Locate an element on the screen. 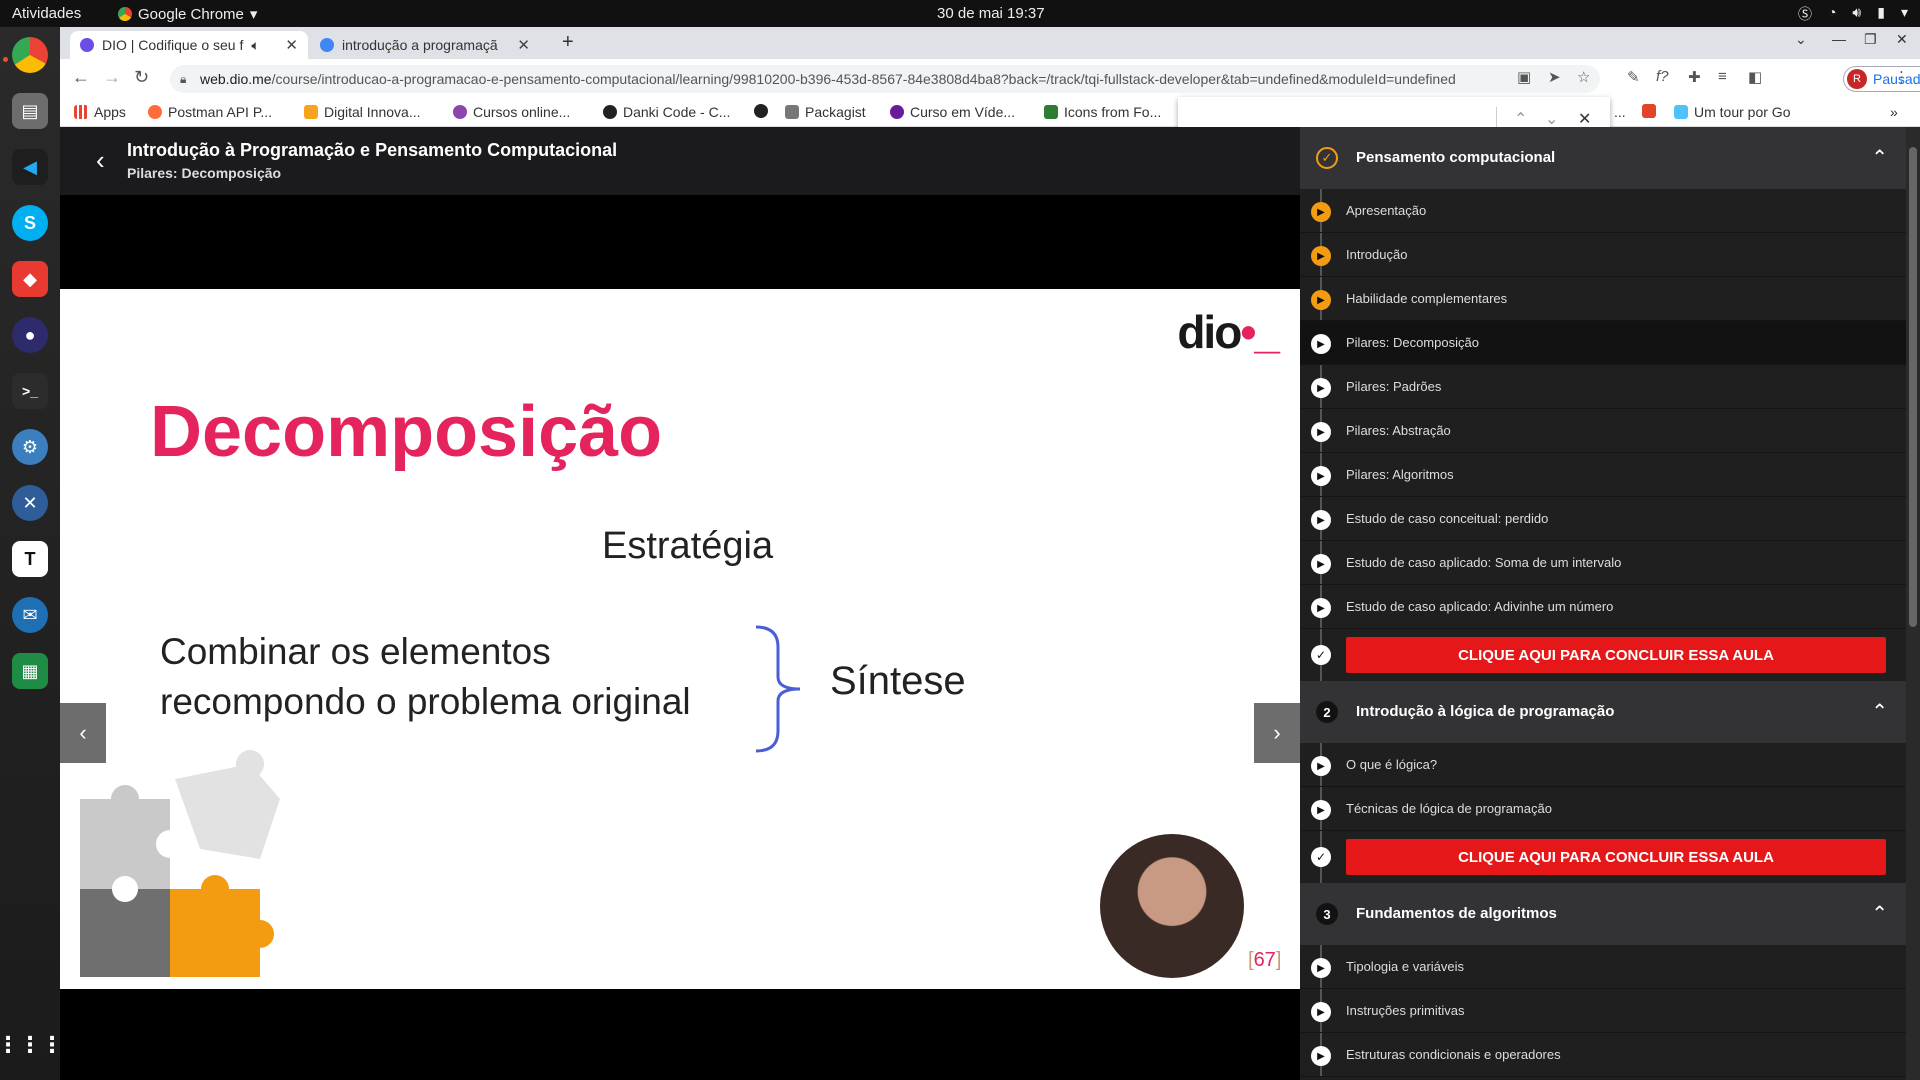  lesson-item: ▶ Pilares: Decomposição is located at coordinates (1603, 343).